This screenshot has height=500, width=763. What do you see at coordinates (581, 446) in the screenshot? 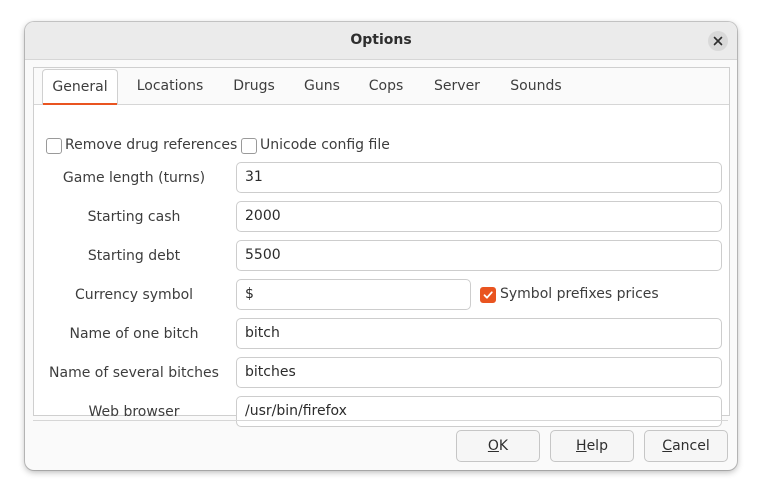
I see `help-button-mnemonic: H` at bounding box center [581, 446].